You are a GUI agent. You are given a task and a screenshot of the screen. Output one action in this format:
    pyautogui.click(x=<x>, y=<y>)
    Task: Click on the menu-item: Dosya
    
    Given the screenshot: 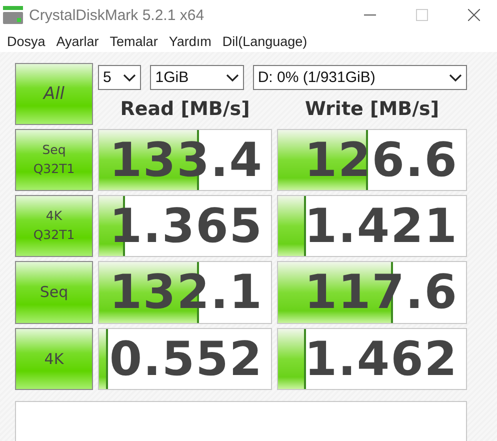 What is the action you would take?
    pyautogui.click(x=26, y=41)
    